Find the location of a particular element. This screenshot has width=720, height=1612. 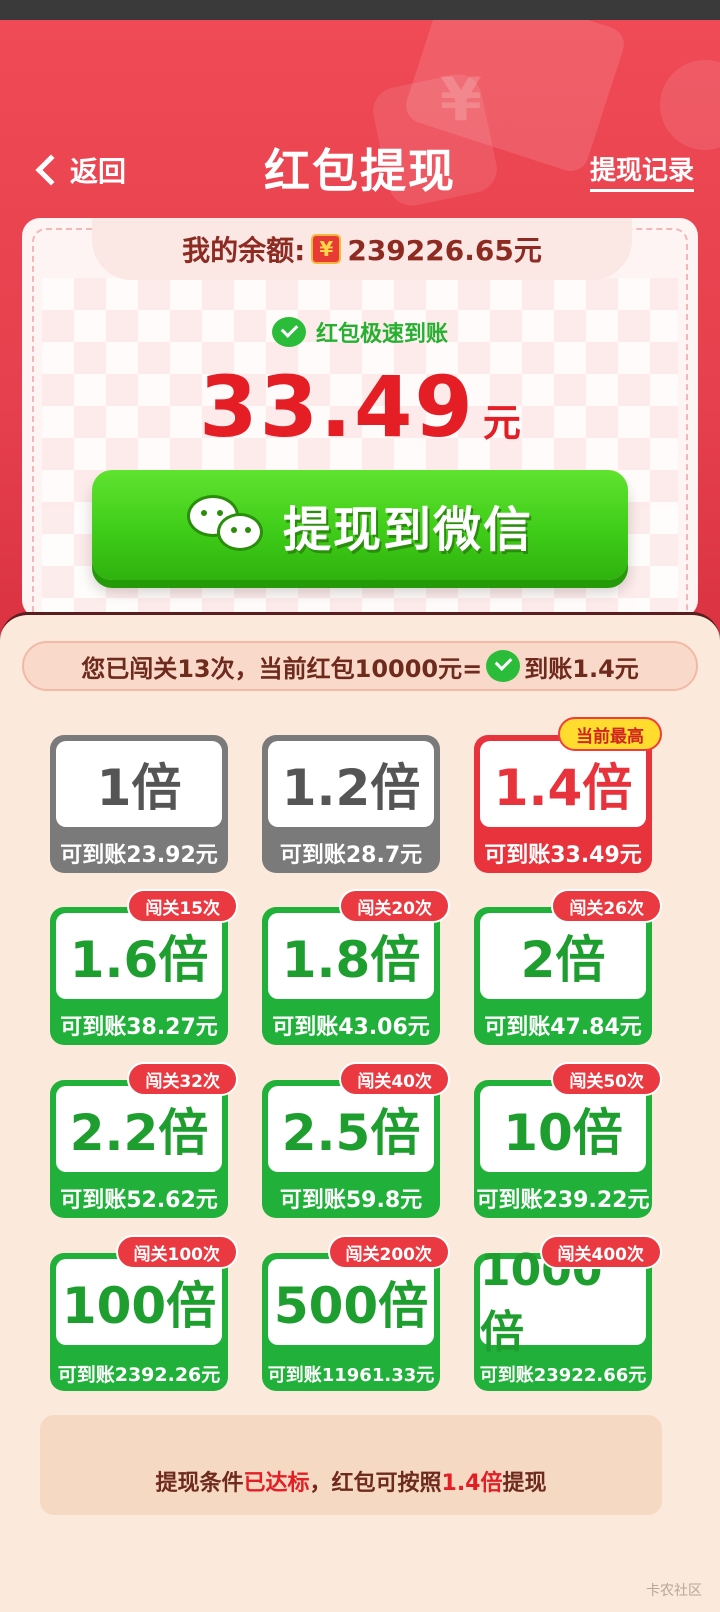

multiplier-tile: 1.6倍 可到账38.27元 闯关15次 is located at coordinates (144, 967).